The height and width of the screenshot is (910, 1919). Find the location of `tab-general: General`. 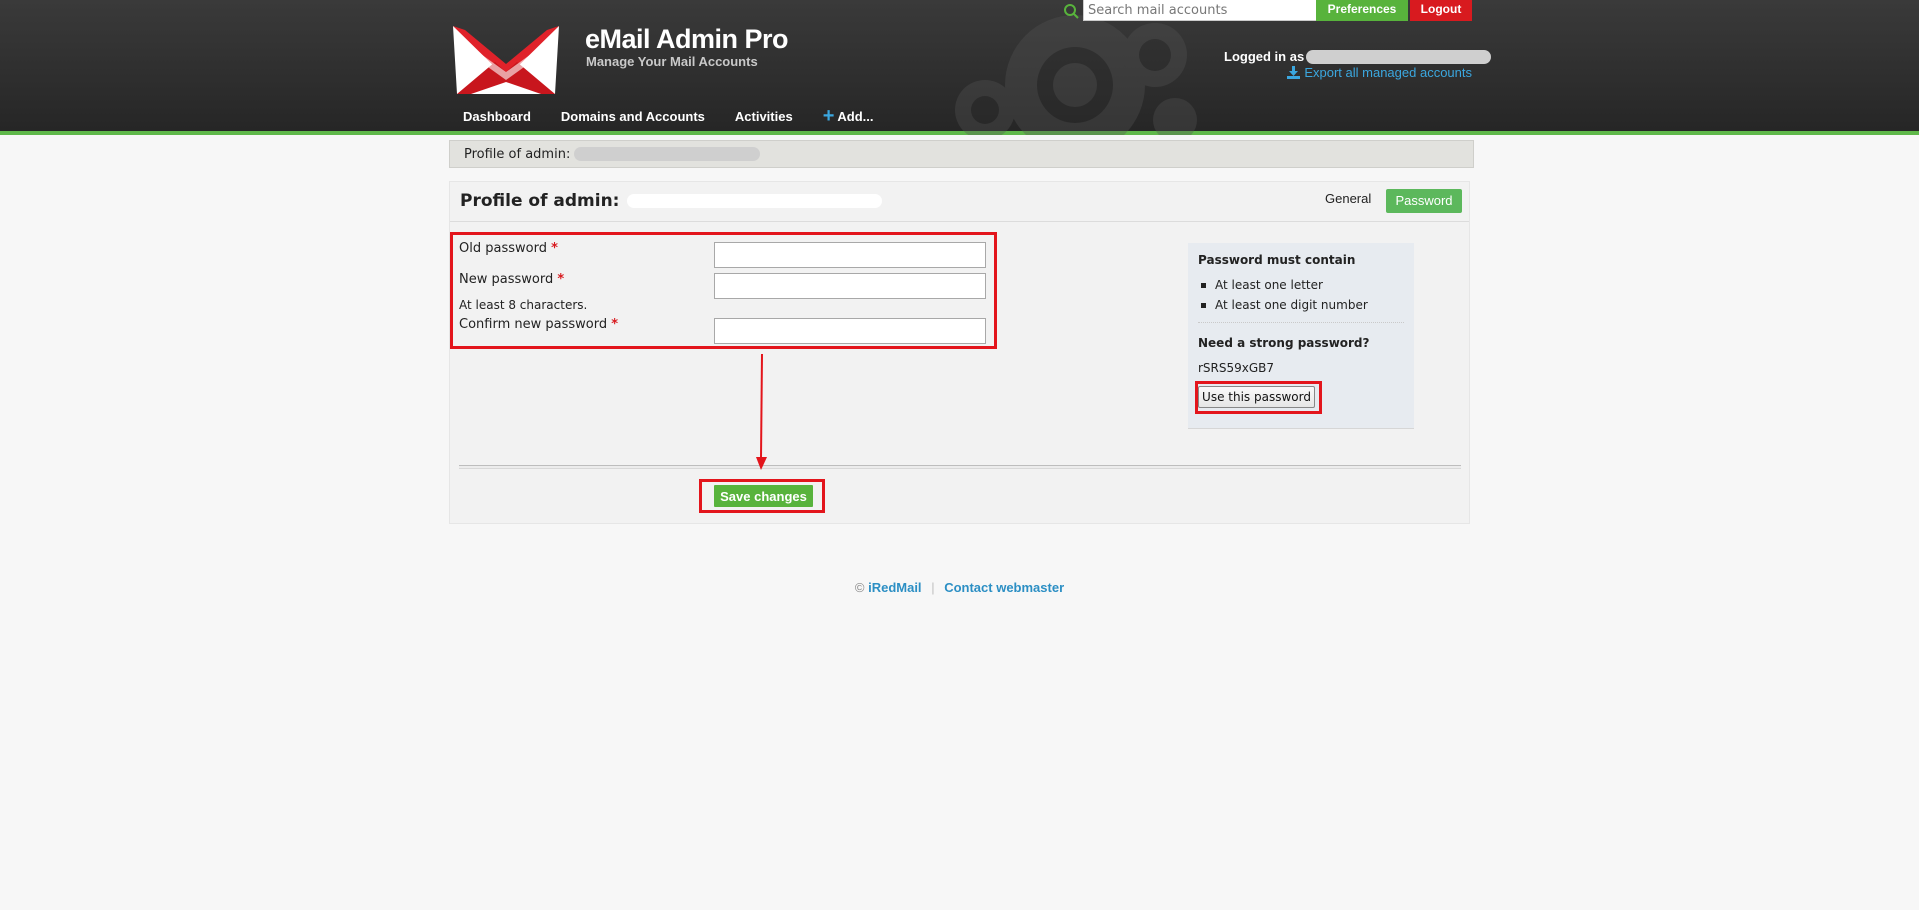

tab-general: General is located at coordinates (1348, 198).